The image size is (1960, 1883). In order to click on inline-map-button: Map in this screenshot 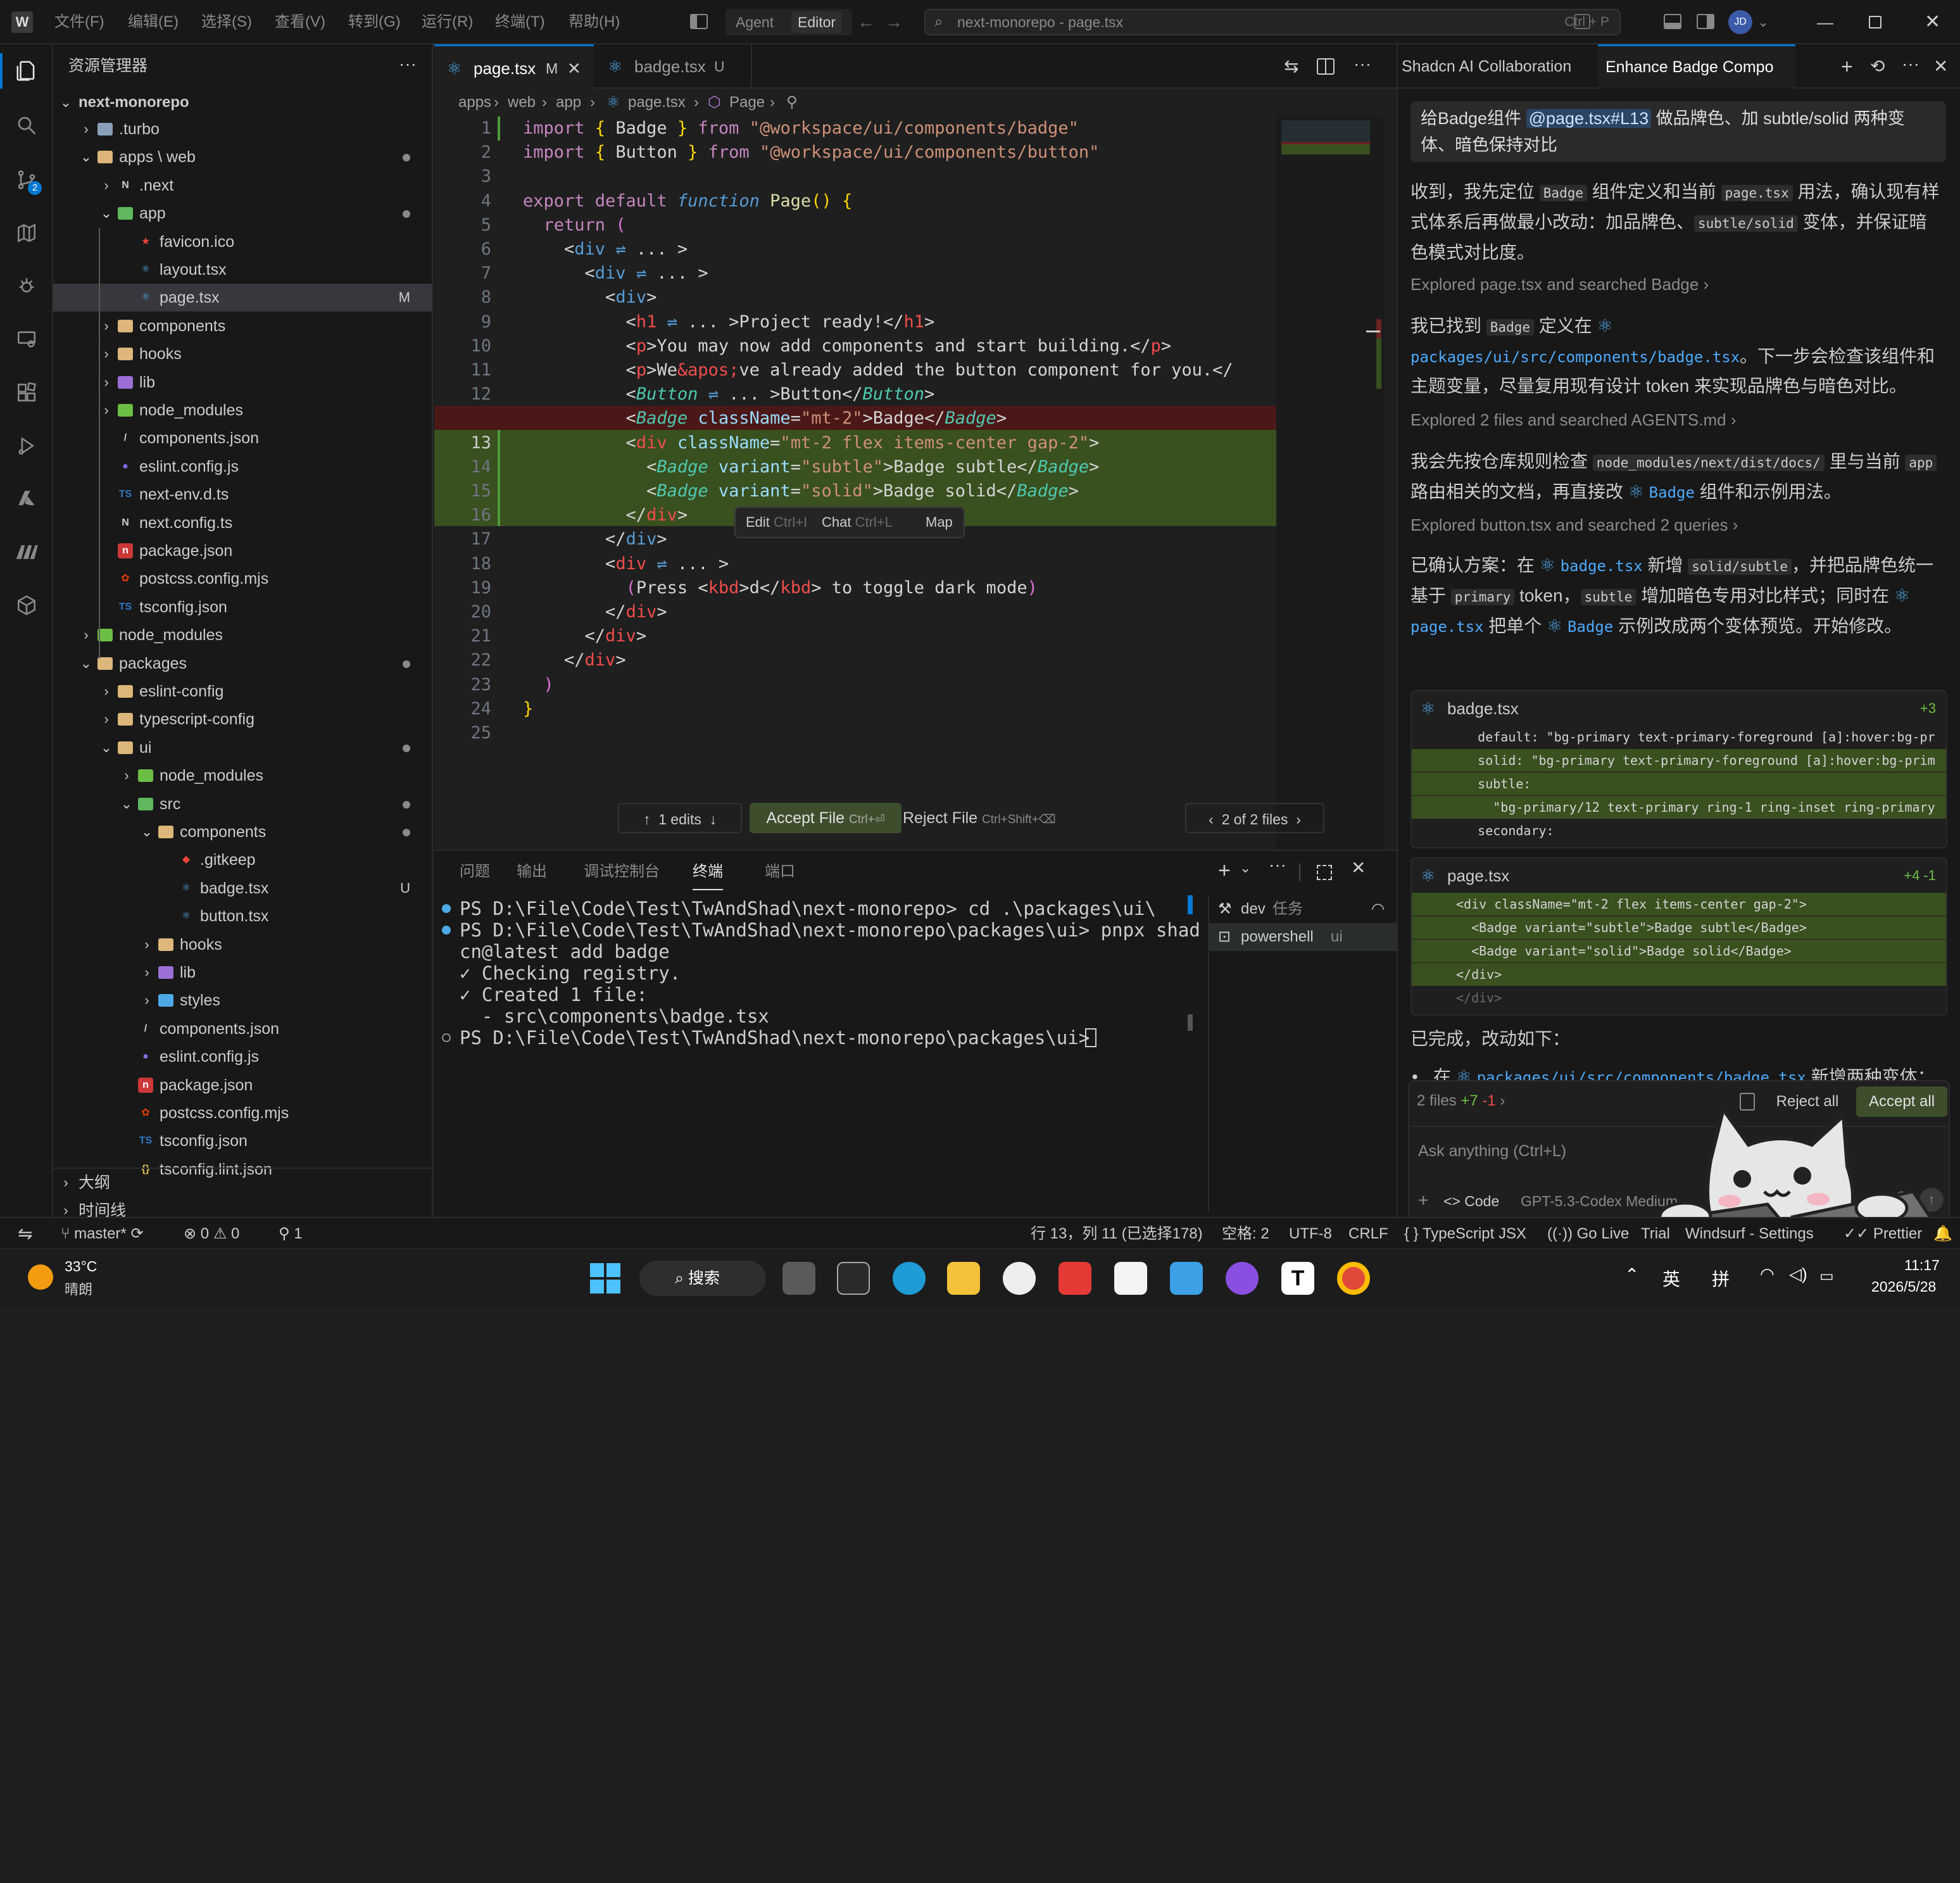, I will do `click(940, 522)`.